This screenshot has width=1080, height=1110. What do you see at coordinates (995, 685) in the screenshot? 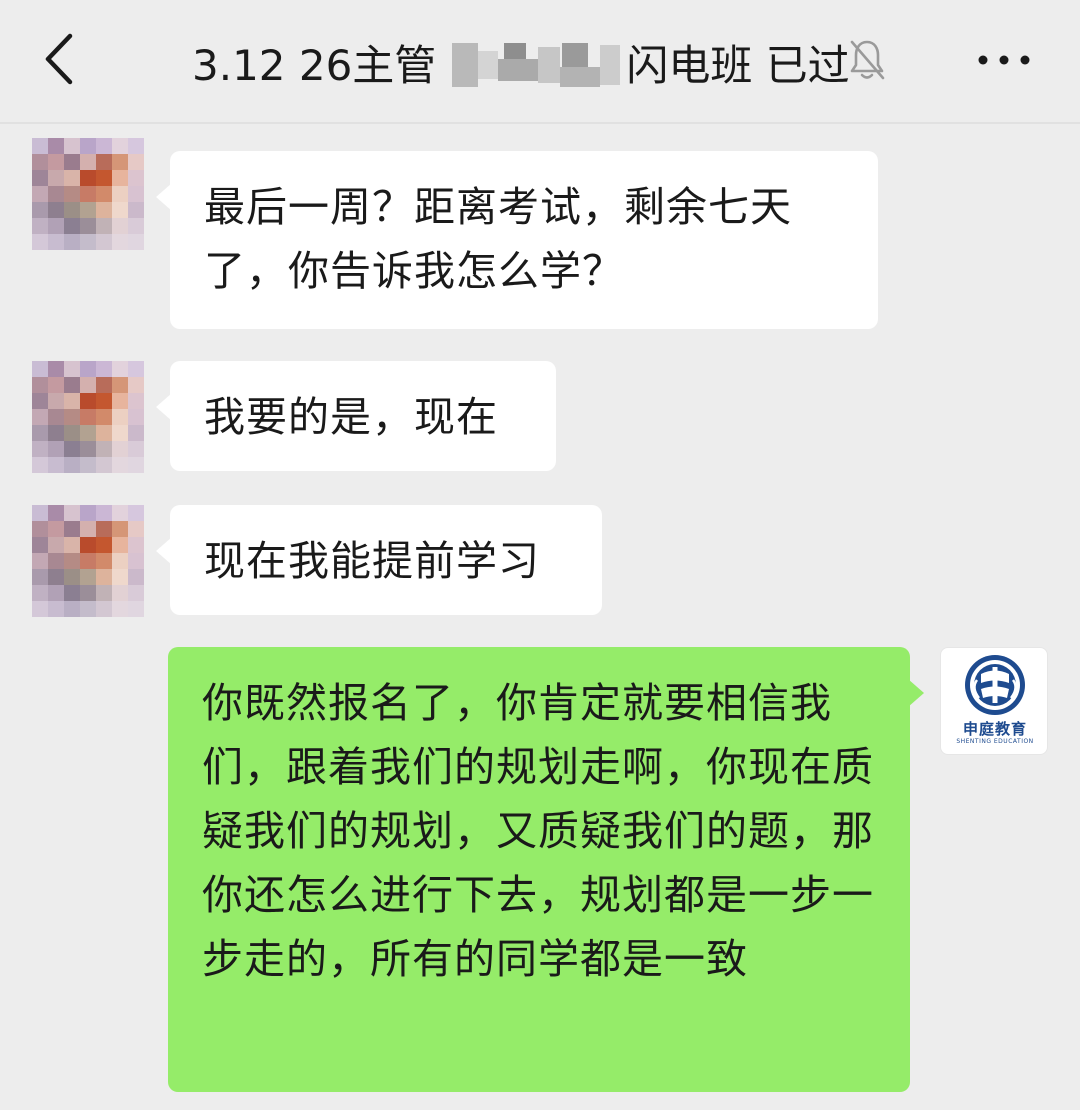
I see `shenting-logo-icon` at bounding box center [995, 685].